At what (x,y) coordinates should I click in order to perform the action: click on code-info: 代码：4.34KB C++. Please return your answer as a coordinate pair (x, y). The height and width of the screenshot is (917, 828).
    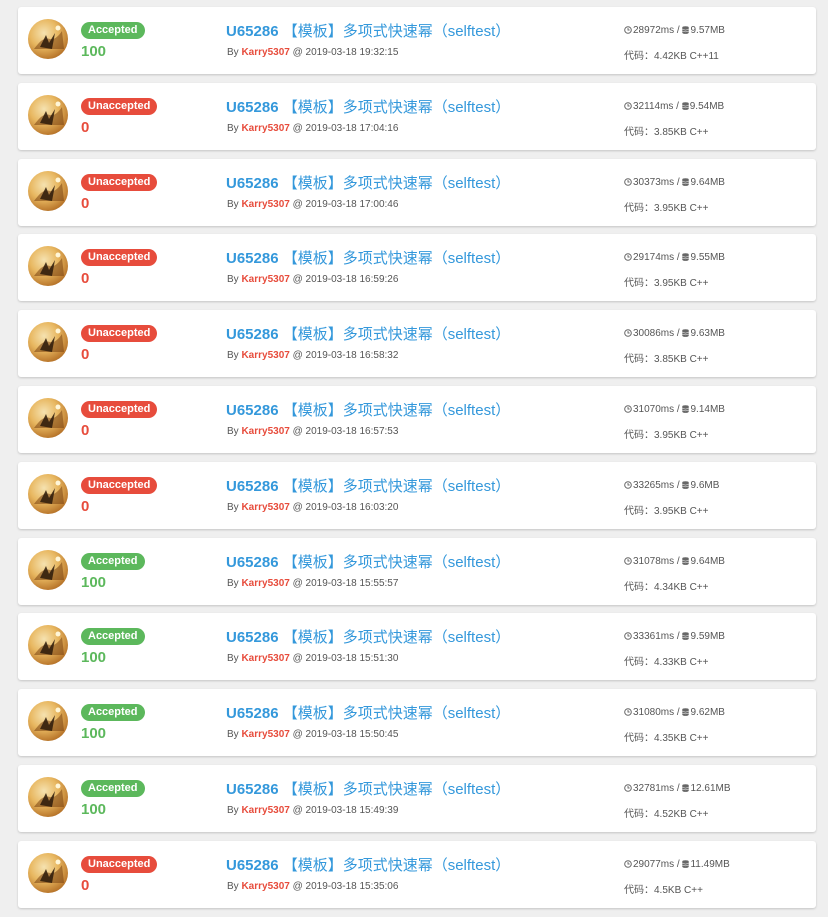
    Looking at the image, I should click on (666, 585).